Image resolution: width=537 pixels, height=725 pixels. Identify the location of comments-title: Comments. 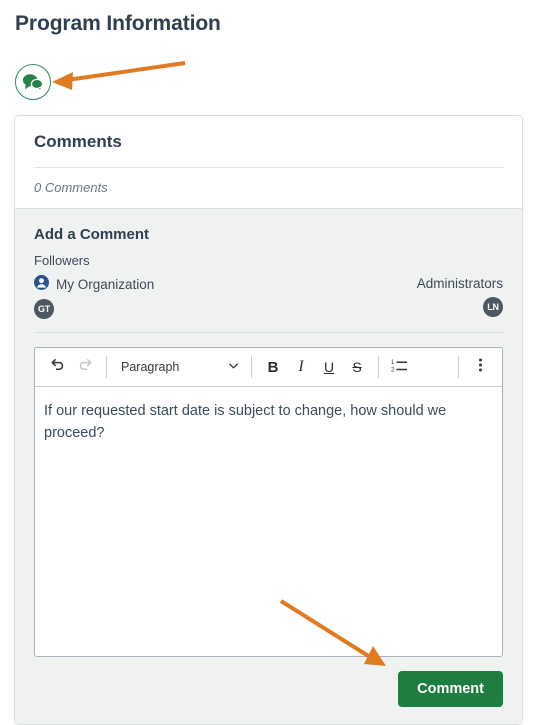
(78, 141).